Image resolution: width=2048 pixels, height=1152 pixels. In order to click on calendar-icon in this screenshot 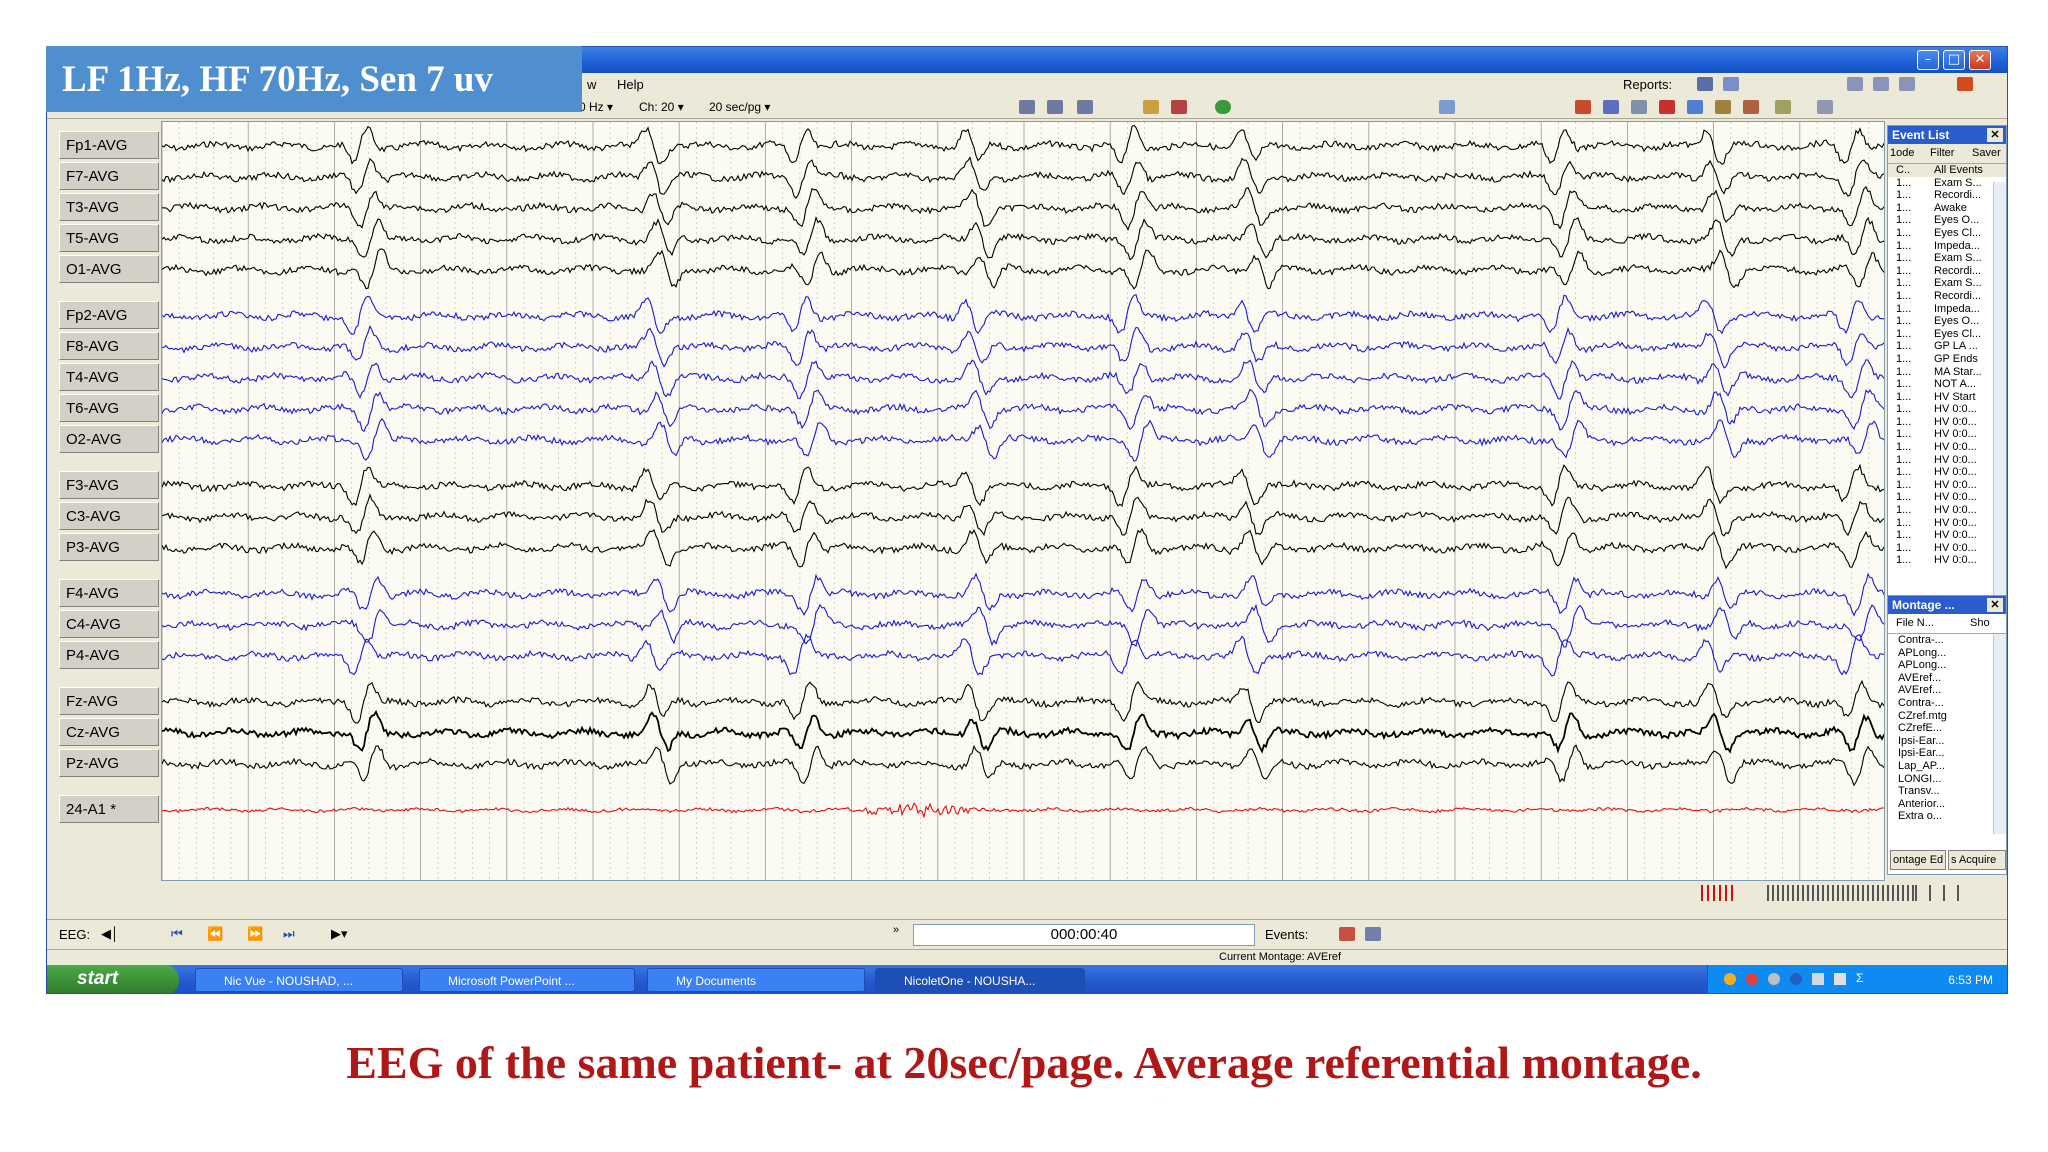, I will do `click(1825, 107)`.